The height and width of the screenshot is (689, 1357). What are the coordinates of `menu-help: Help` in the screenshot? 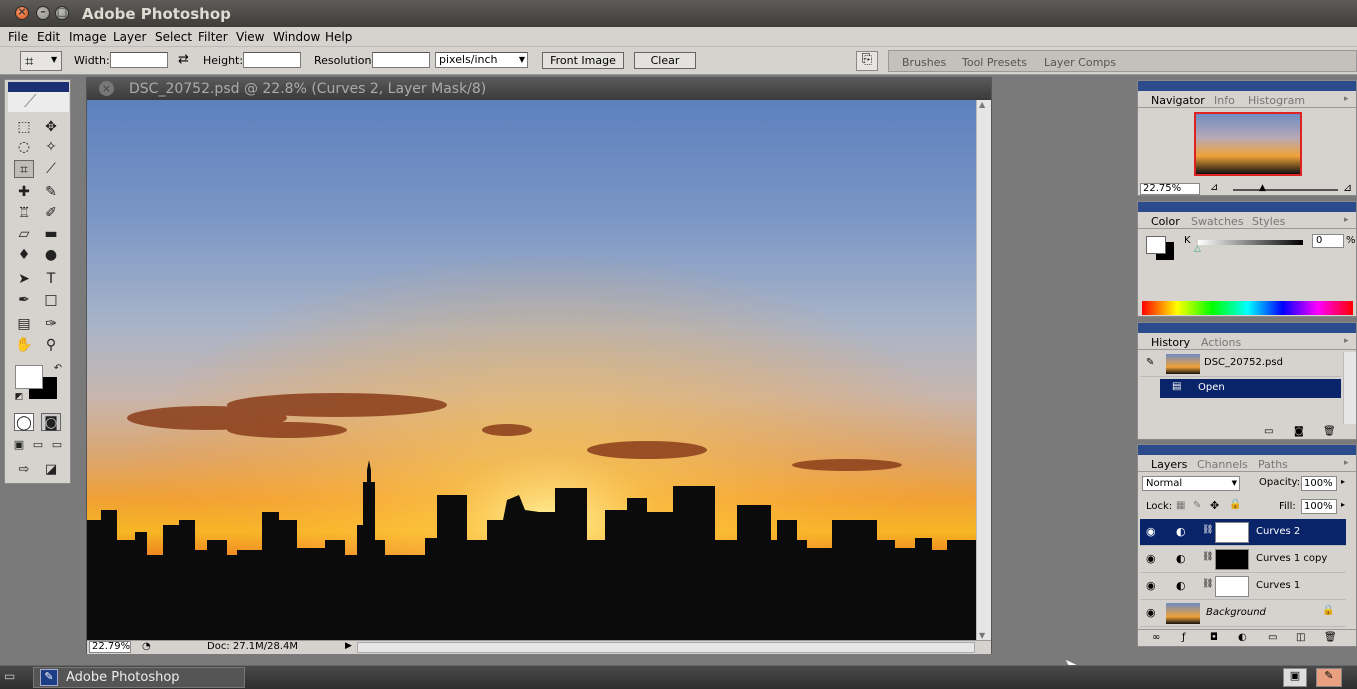 It's located at (338, 37).